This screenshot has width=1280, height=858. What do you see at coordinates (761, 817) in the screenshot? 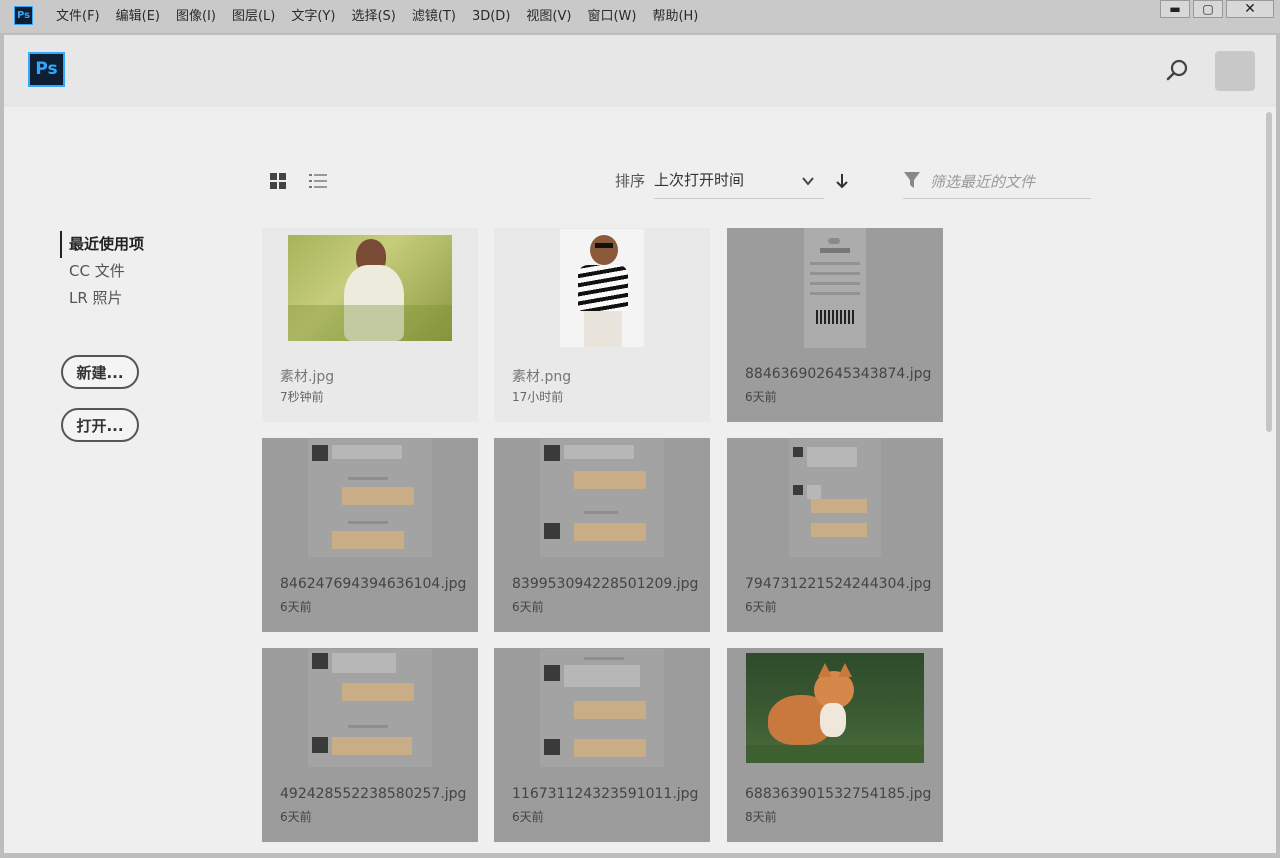
I see `file-time: 8天前` at bounding box center [761, 817].